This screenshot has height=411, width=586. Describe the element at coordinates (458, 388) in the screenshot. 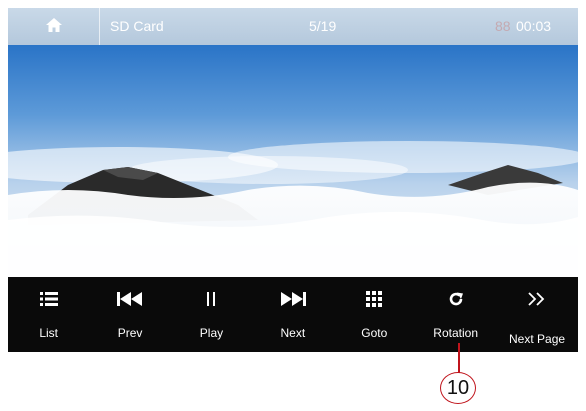

I see `callout-number: 10` at that location.